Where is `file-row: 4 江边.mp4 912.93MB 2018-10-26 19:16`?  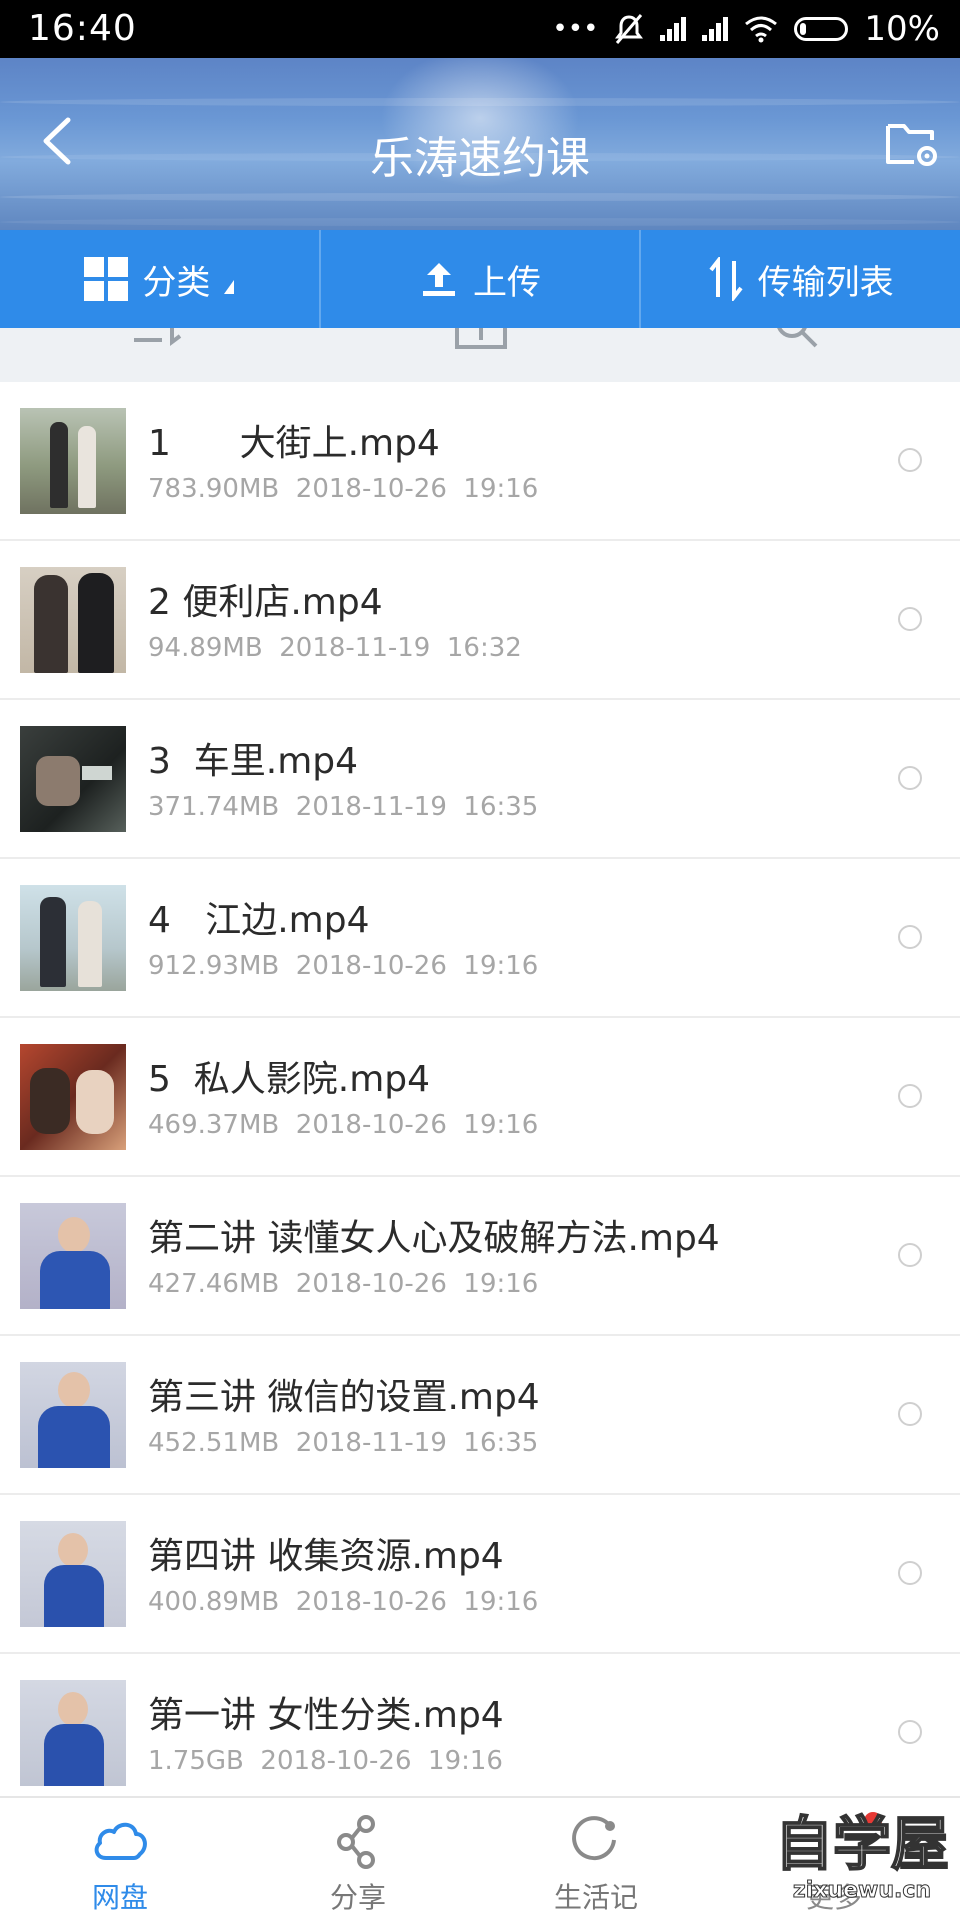
file-row: 4 江边.mp4 912.93MB 2018-10-26 19:16 is located at coordinates (480, 938).